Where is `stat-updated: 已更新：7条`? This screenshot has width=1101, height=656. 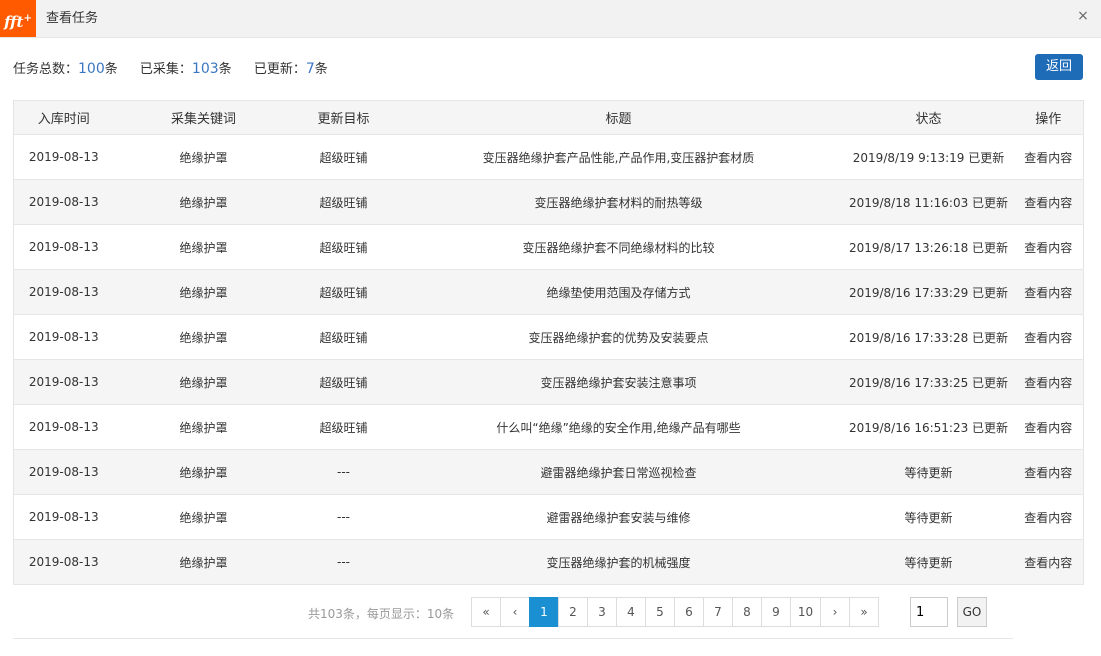
stat-updated: 已更新：7条 is located at coordinates (290, 69).